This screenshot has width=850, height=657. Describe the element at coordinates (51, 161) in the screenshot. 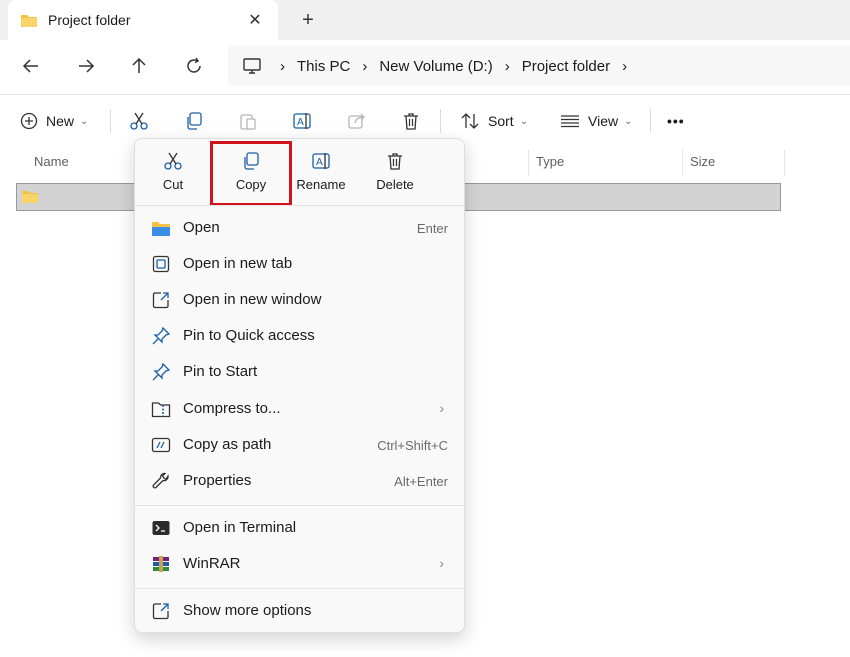

I see `column-name: Name` at that location.